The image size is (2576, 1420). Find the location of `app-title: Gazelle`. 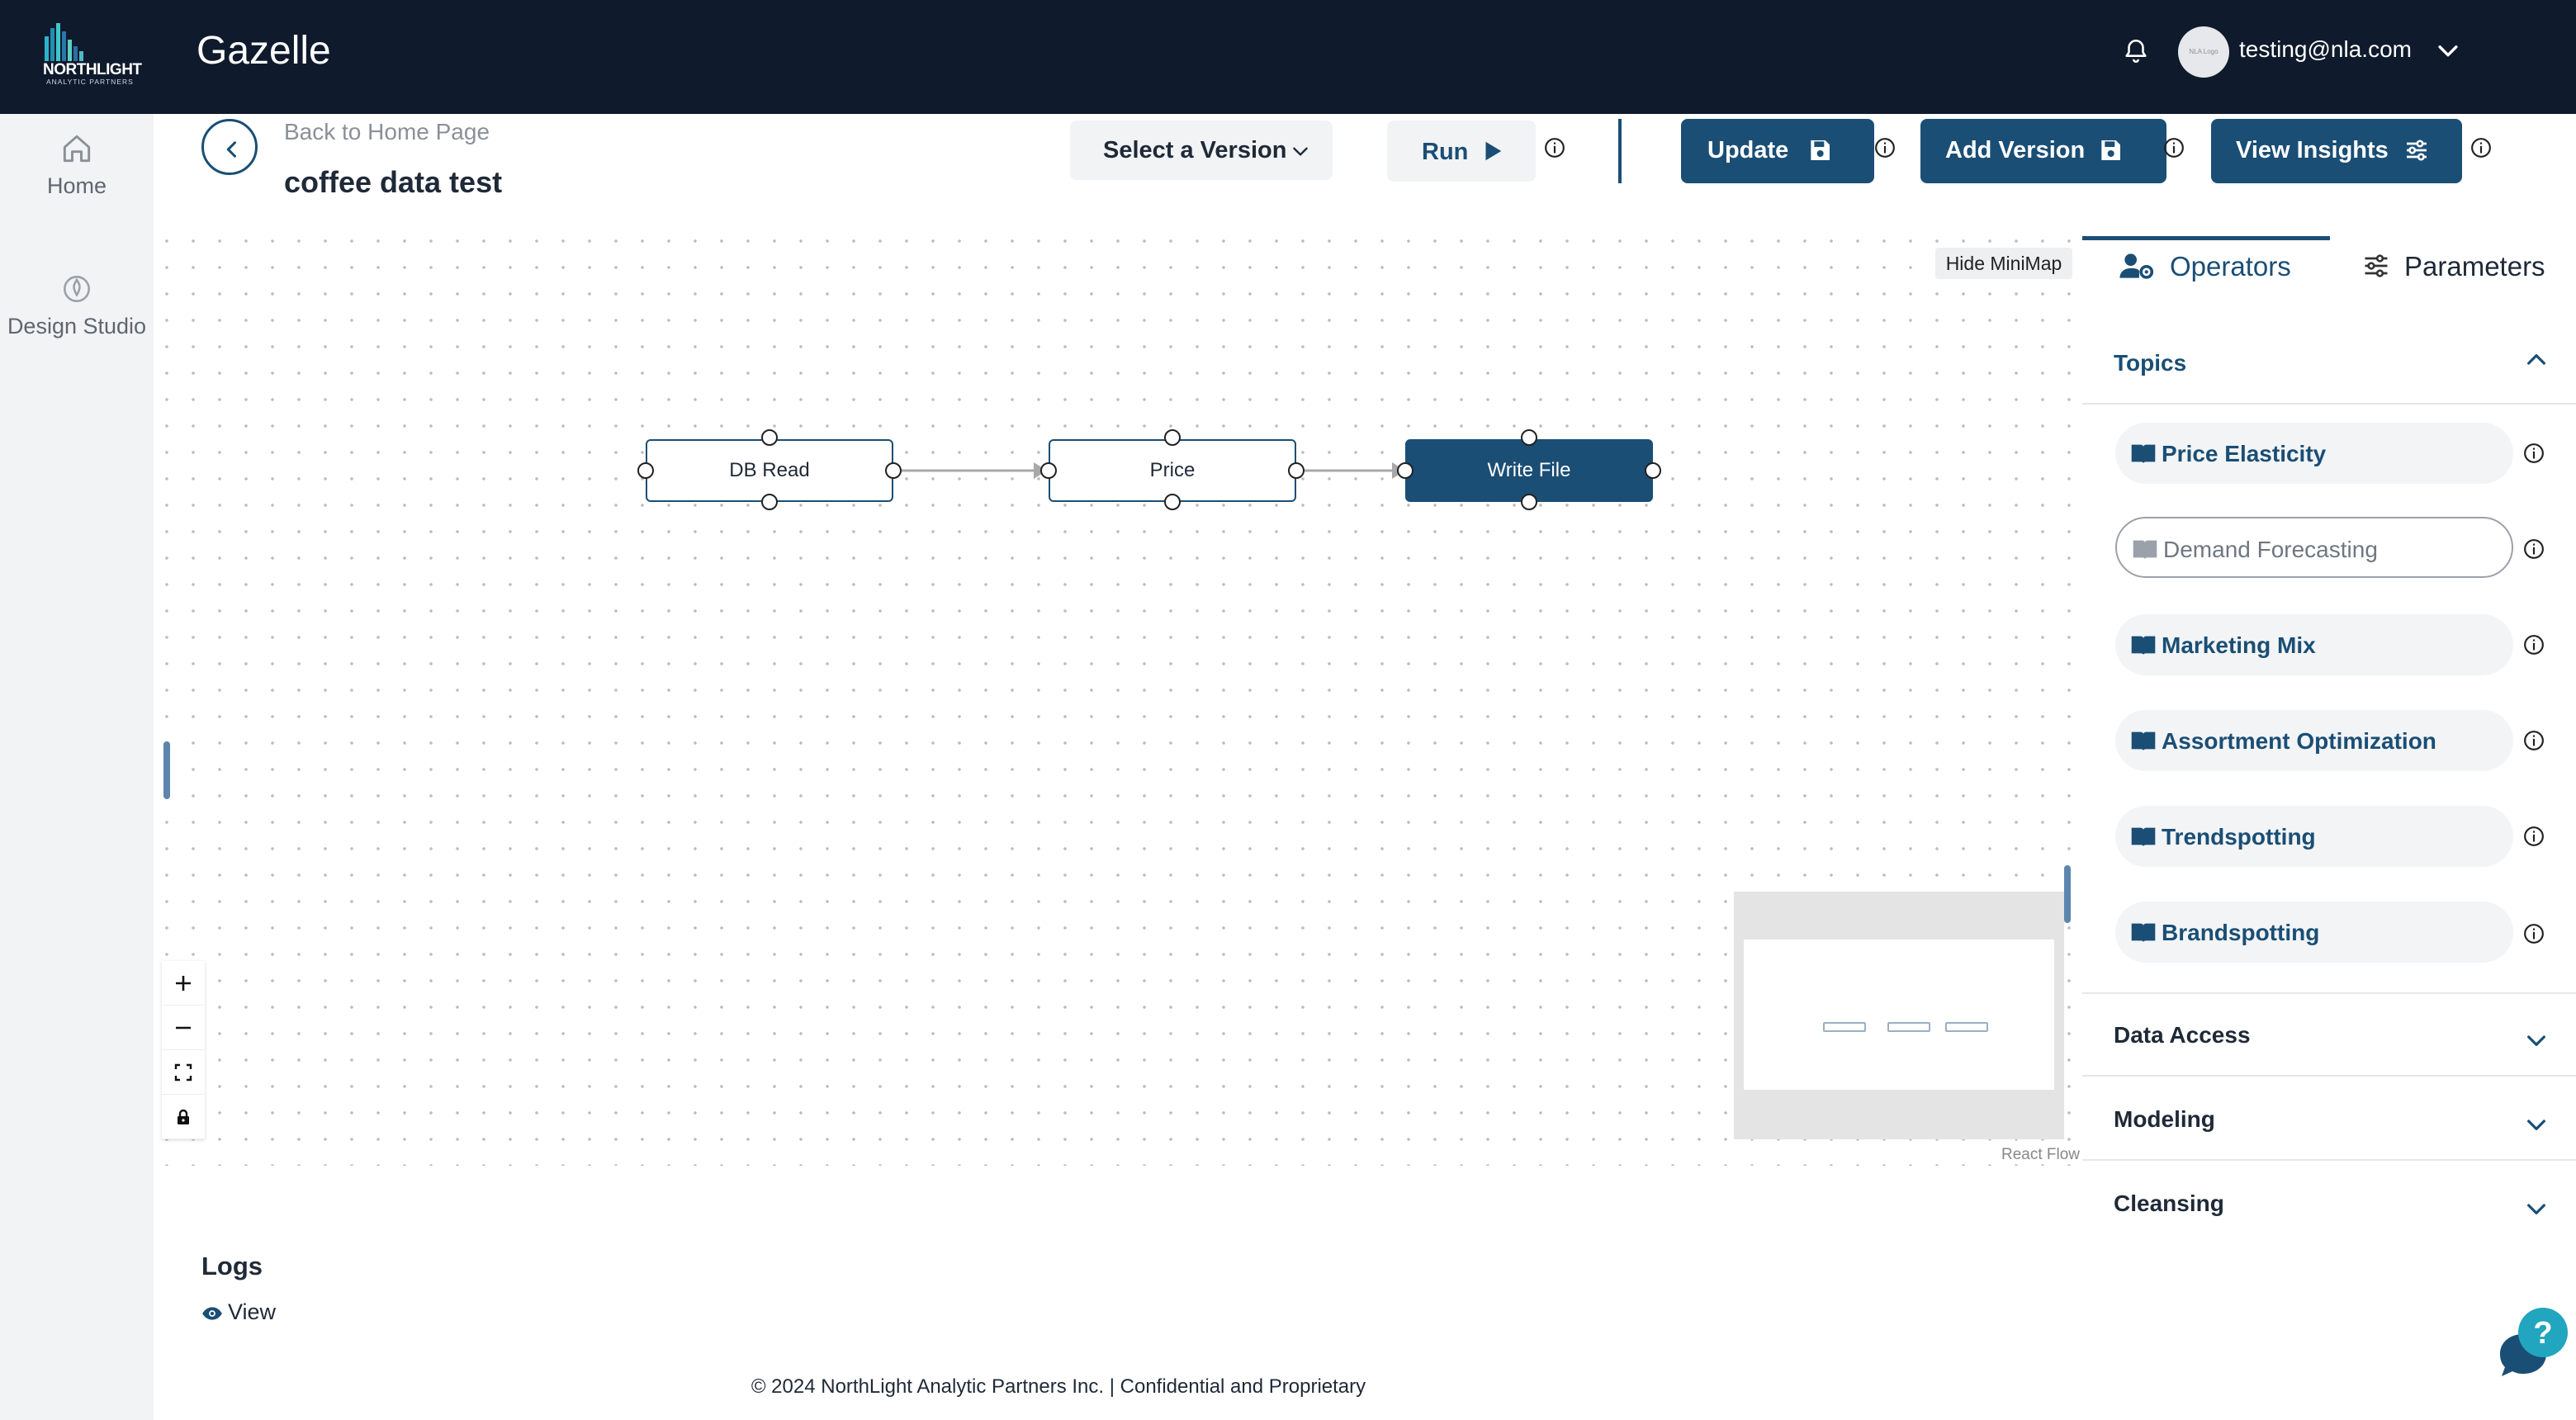

app-title: Gazelle is located at coordinates (264, 51).